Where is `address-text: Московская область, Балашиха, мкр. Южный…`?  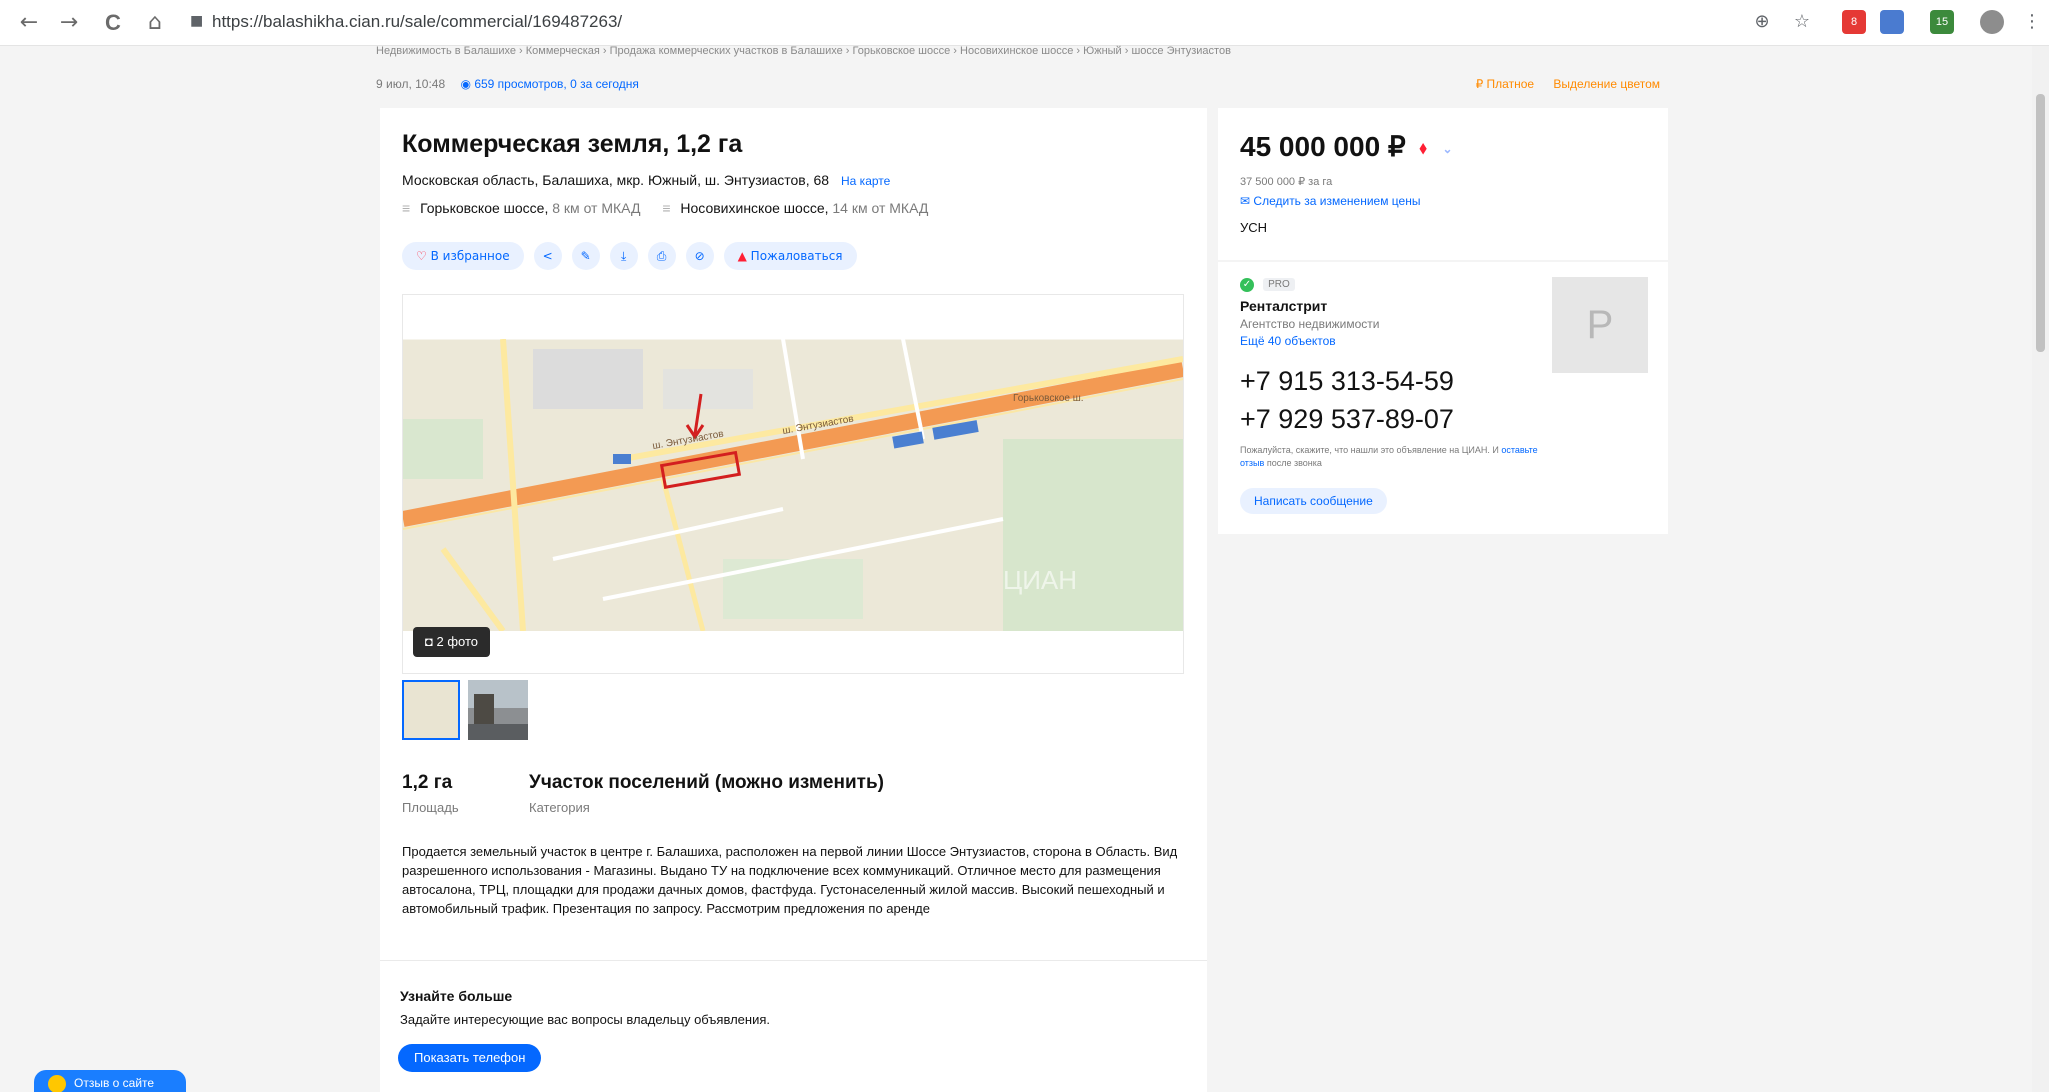 address-text: Московская область, Балашиха, мкр. Южный… is located at coordinates (616, 180).